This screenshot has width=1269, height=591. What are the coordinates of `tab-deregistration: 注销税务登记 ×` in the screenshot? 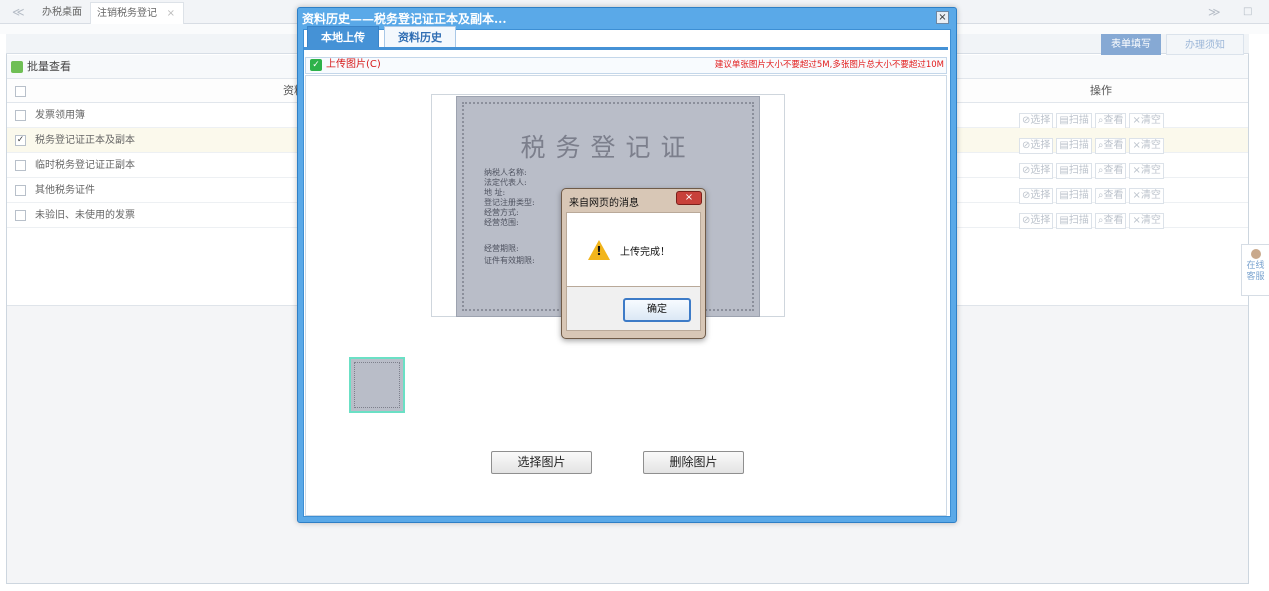 It's located at (137, 13).